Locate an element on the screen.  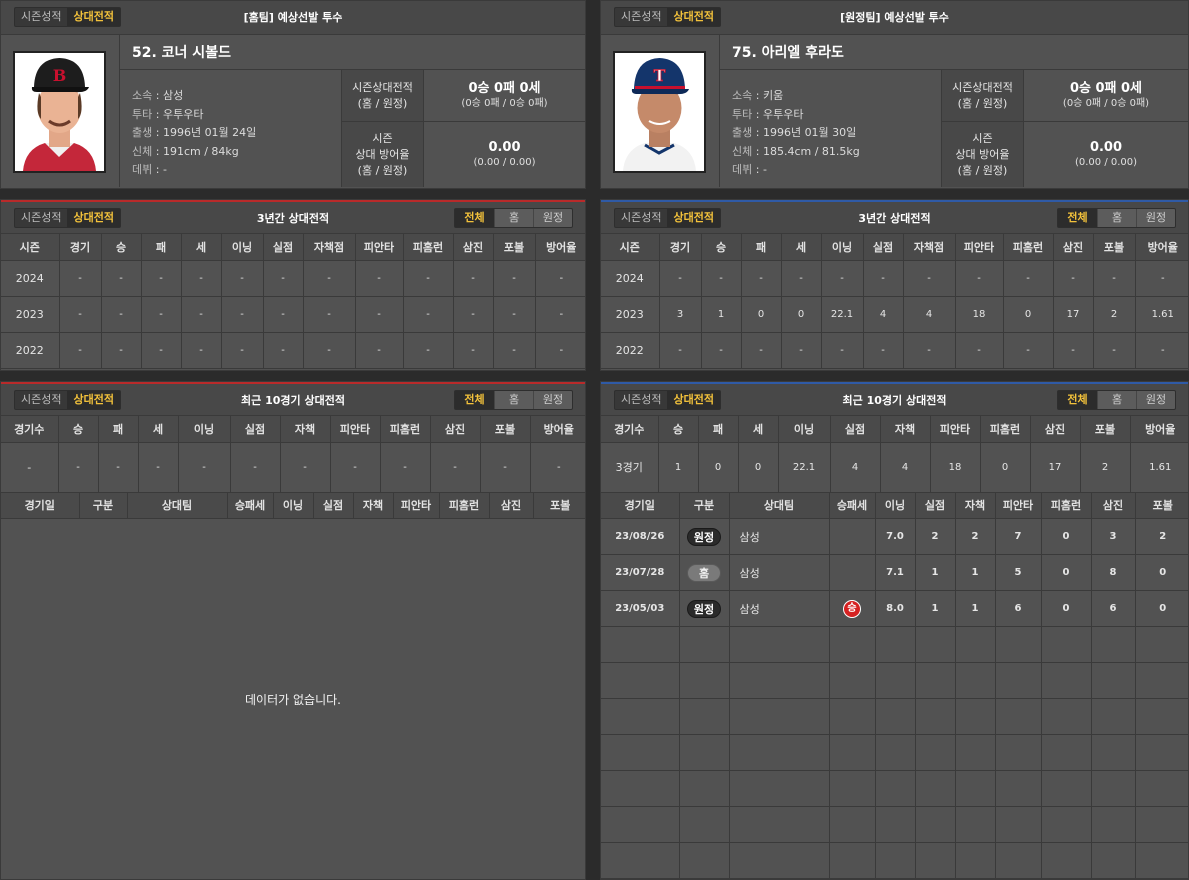
away-era-row: 시즌 상대 방어율 (홈 / 원정) 0.00 (0.00 / 0.00) is located at coordinates (1064, 154).